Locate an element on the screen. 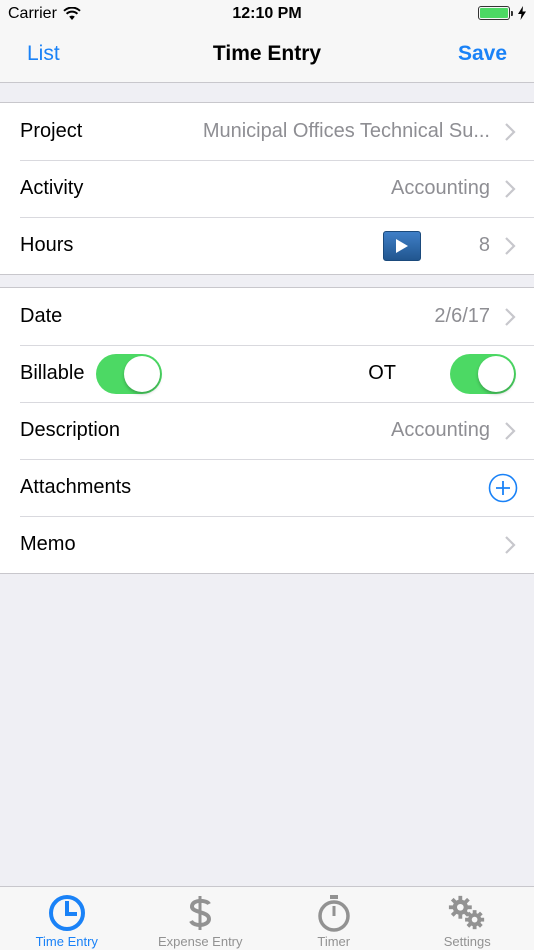 The width and height of the screenshot is (534, 950). clock-icon is located at coordinates (67, 913).